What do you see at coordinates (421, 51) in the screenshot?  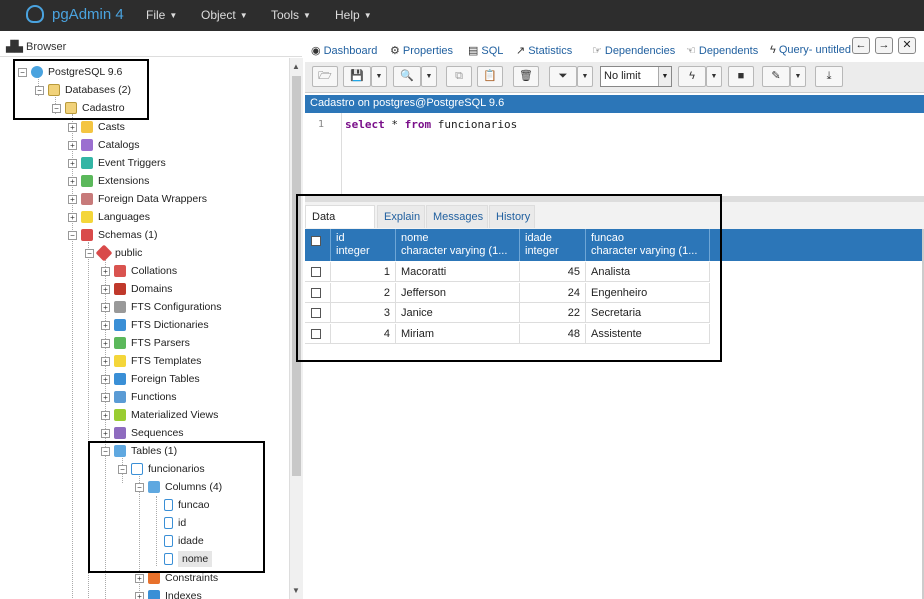 I see `tab-properties: ⚙ Properties` at bounding box center [421, 51].